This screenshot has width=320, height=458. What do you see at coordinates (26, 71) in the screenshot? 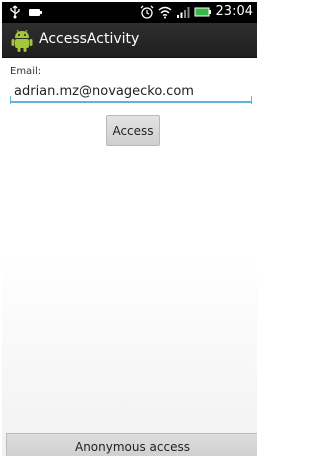
I see `email-label: Email:` at bounding box center [26, 71].